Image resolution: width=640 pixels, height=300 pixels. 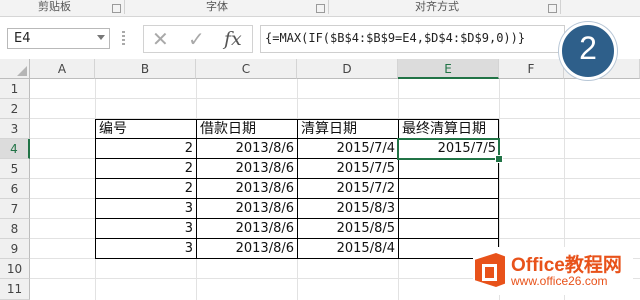 I want to click on table-cell-settle-date: 2015/8/3, so click(x=348, y=209).